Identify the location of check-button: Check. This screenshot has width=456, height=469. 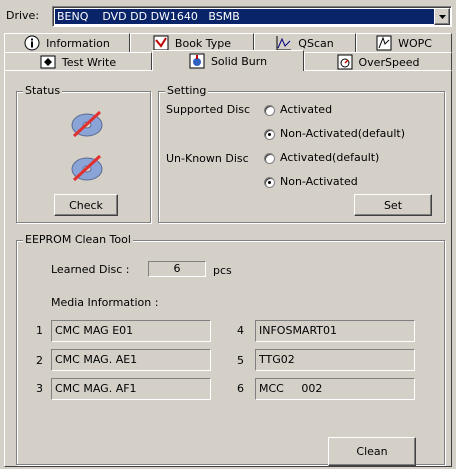
(86, 205).